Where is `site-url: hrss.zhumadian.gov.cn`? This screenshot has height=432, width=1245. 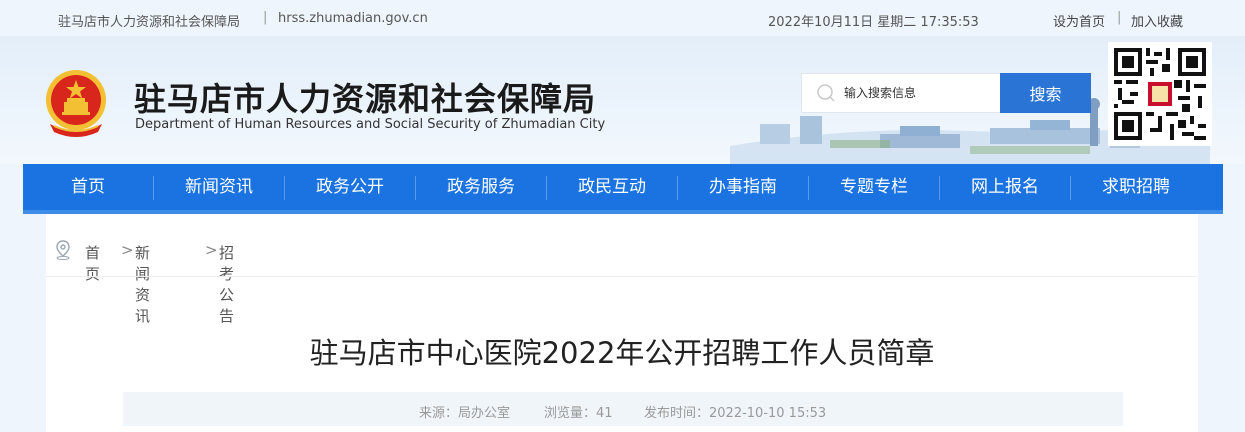
site-url: hrss.zhumadian.gov.cn is located at coordinates (353, 18).